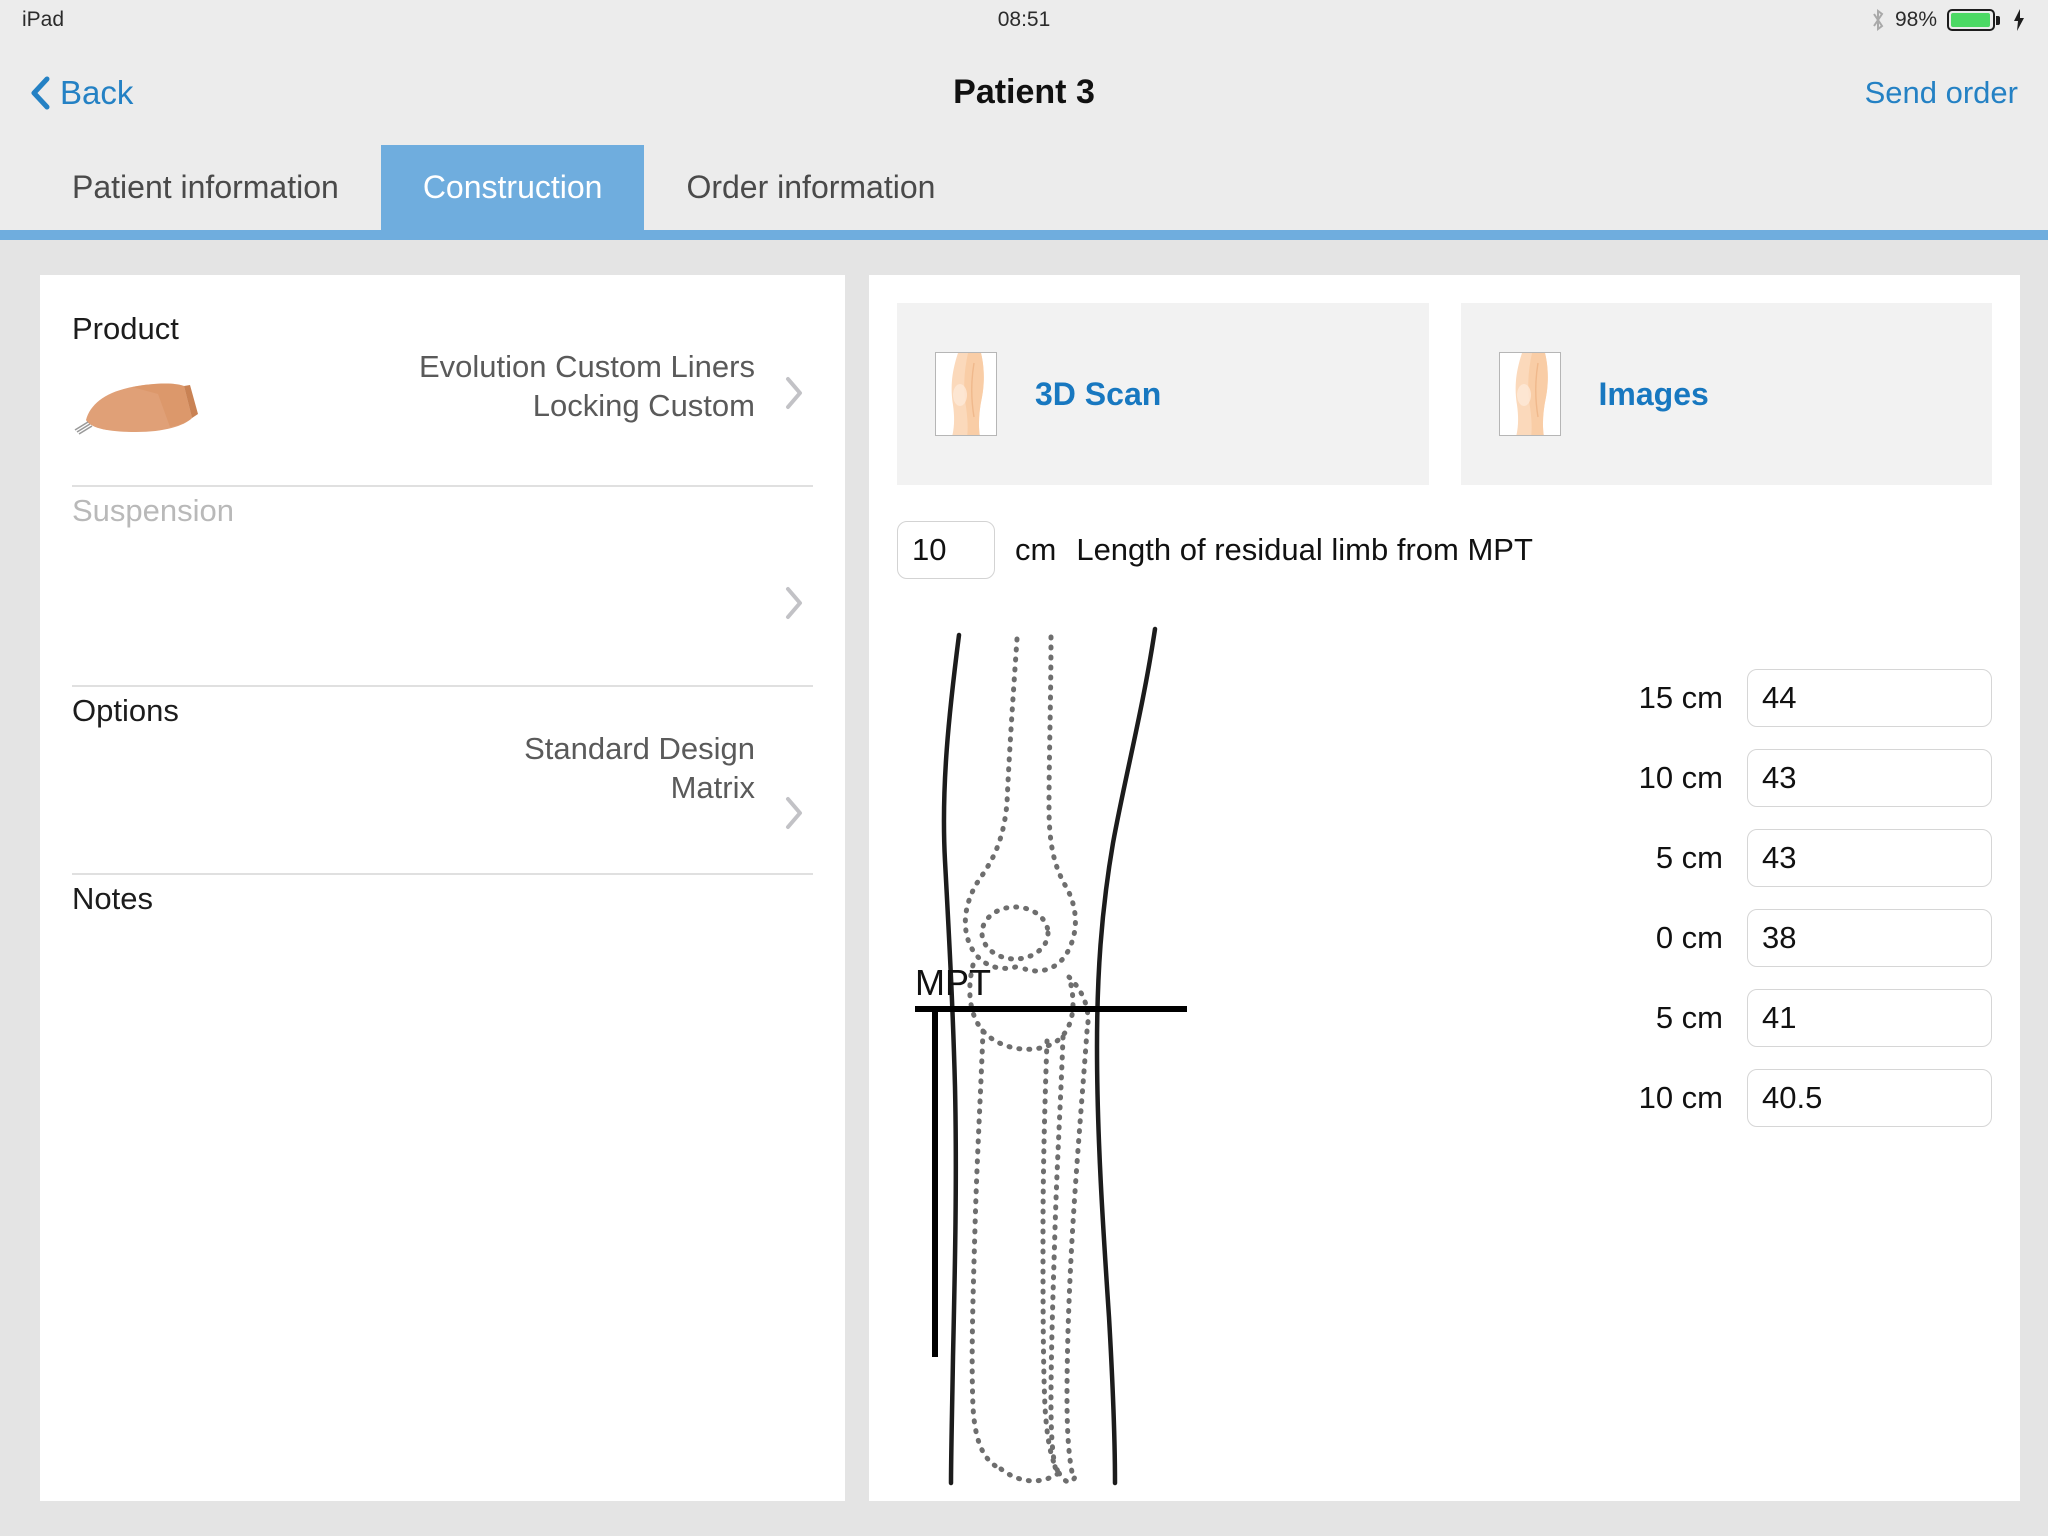 The width and height of the screenshot is (2048, 1536). Describe the element at coordinates (810, 187) in the screenshot. I see `tab-order-information: Order information` at that location.